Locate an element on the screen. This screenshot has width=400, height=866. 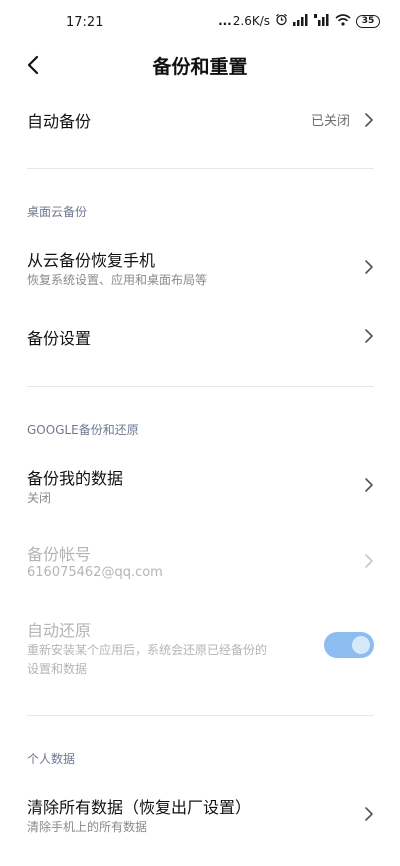
auto-restore-row: 自动还原 重新安装某个应用后，系统会还原已经备份的 设置和数据 is located at coordinates (200, 647).